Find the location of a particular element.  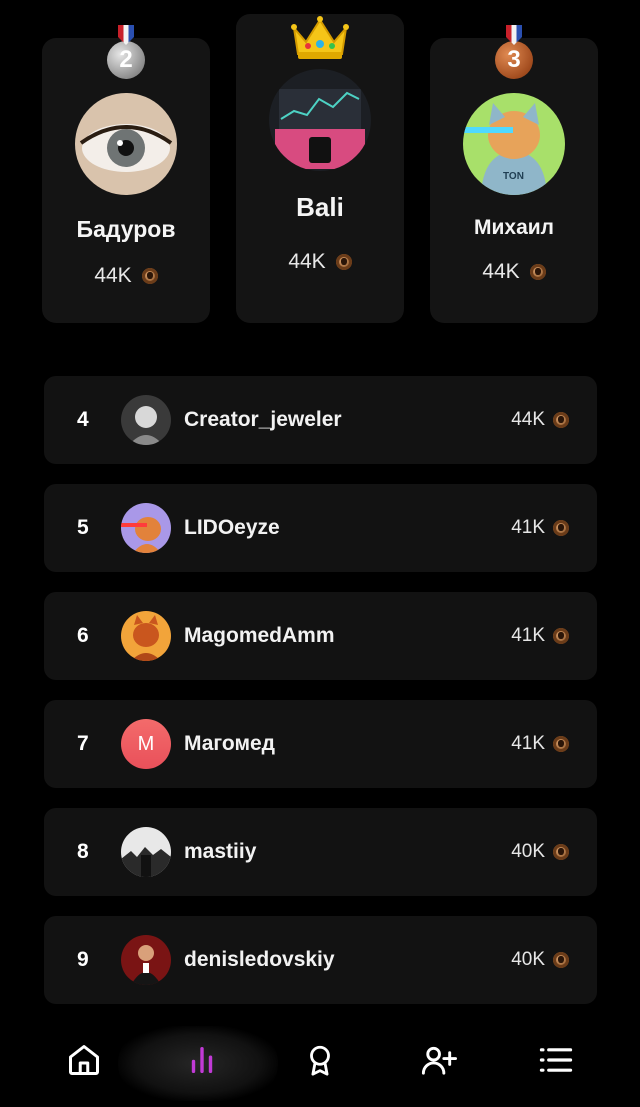

add-friend-icon is located at coordinates (438, 1060).